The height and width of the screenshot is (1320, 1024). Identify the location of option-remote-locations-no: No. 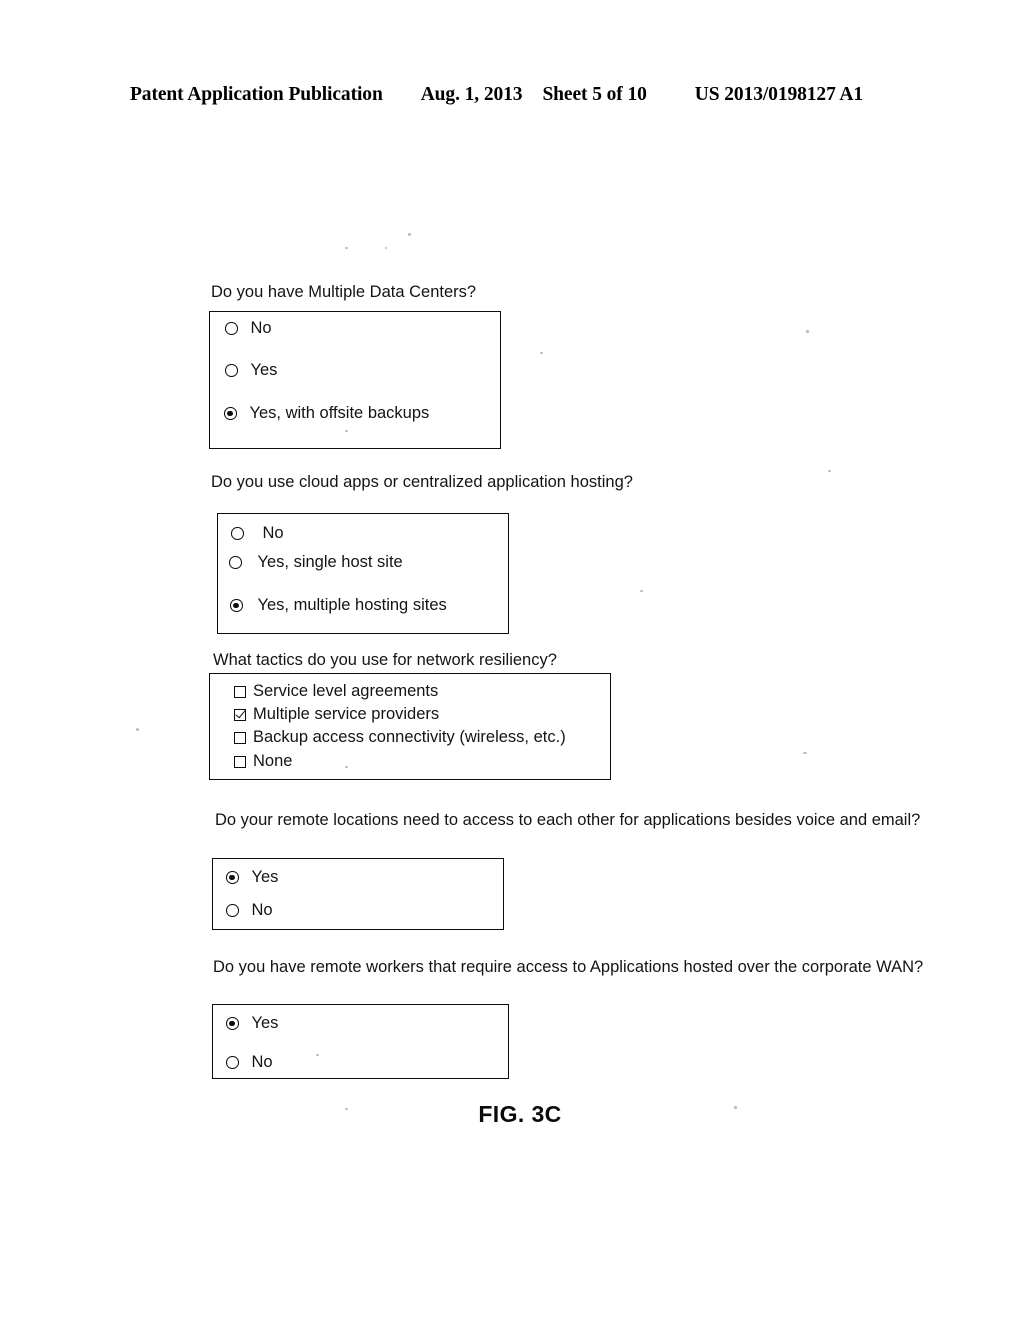
(249, 910).